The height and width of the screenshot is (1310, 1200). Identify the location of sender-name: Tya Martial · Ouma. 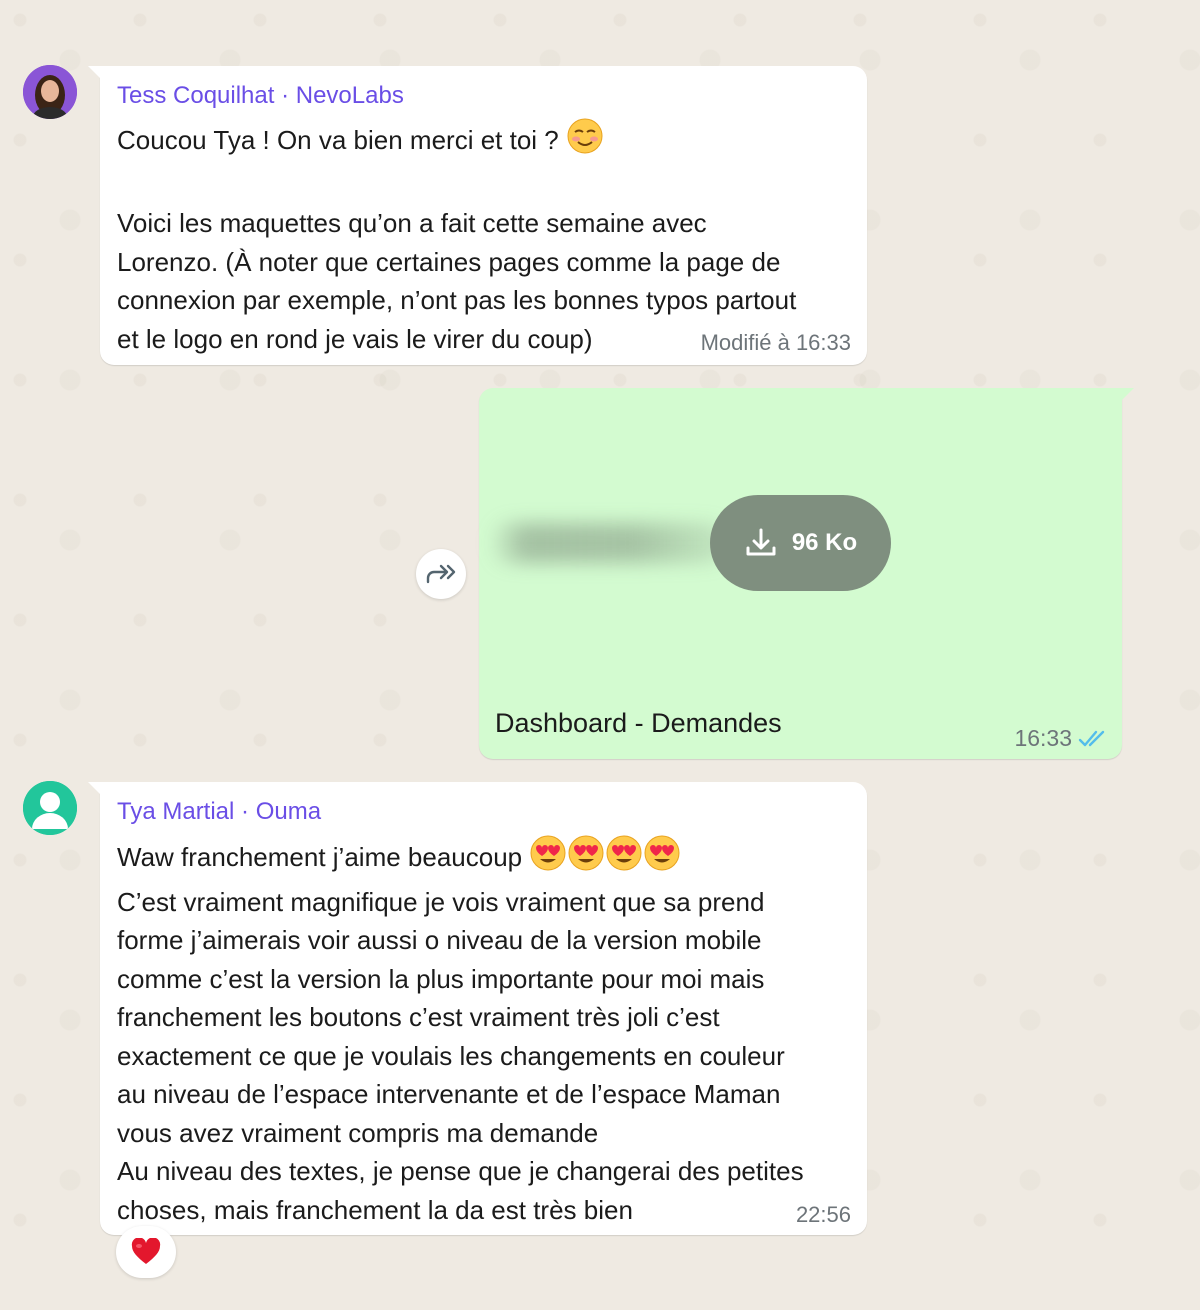
(219, 812).